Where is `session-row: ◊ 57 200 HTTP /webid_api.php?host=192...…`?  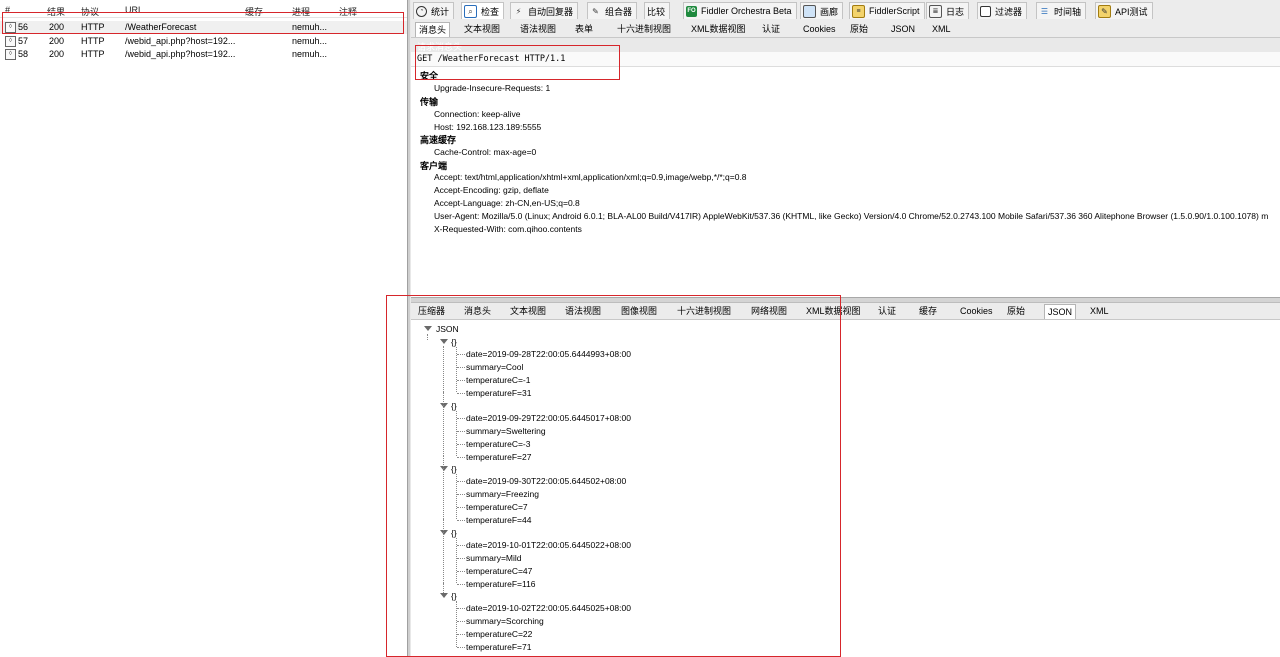 session-row: ◊ 57 200 HTTP /webid_api.php?host=192...… is located at coordinates (203, 41).